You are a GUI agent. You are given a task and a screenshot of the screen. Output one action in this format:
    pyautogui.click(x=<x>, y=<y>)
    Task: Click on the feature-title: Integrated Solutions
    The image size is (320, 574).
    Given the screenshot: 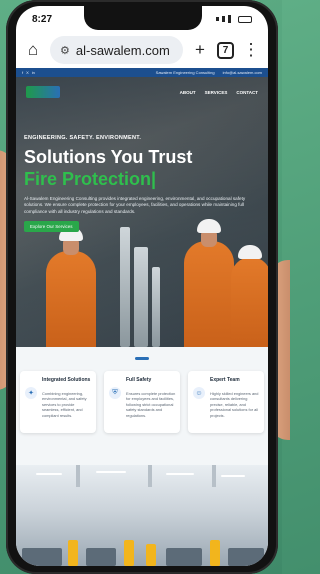 What is the action you would take?
    pyautogui.click(x=66, y=380)
    